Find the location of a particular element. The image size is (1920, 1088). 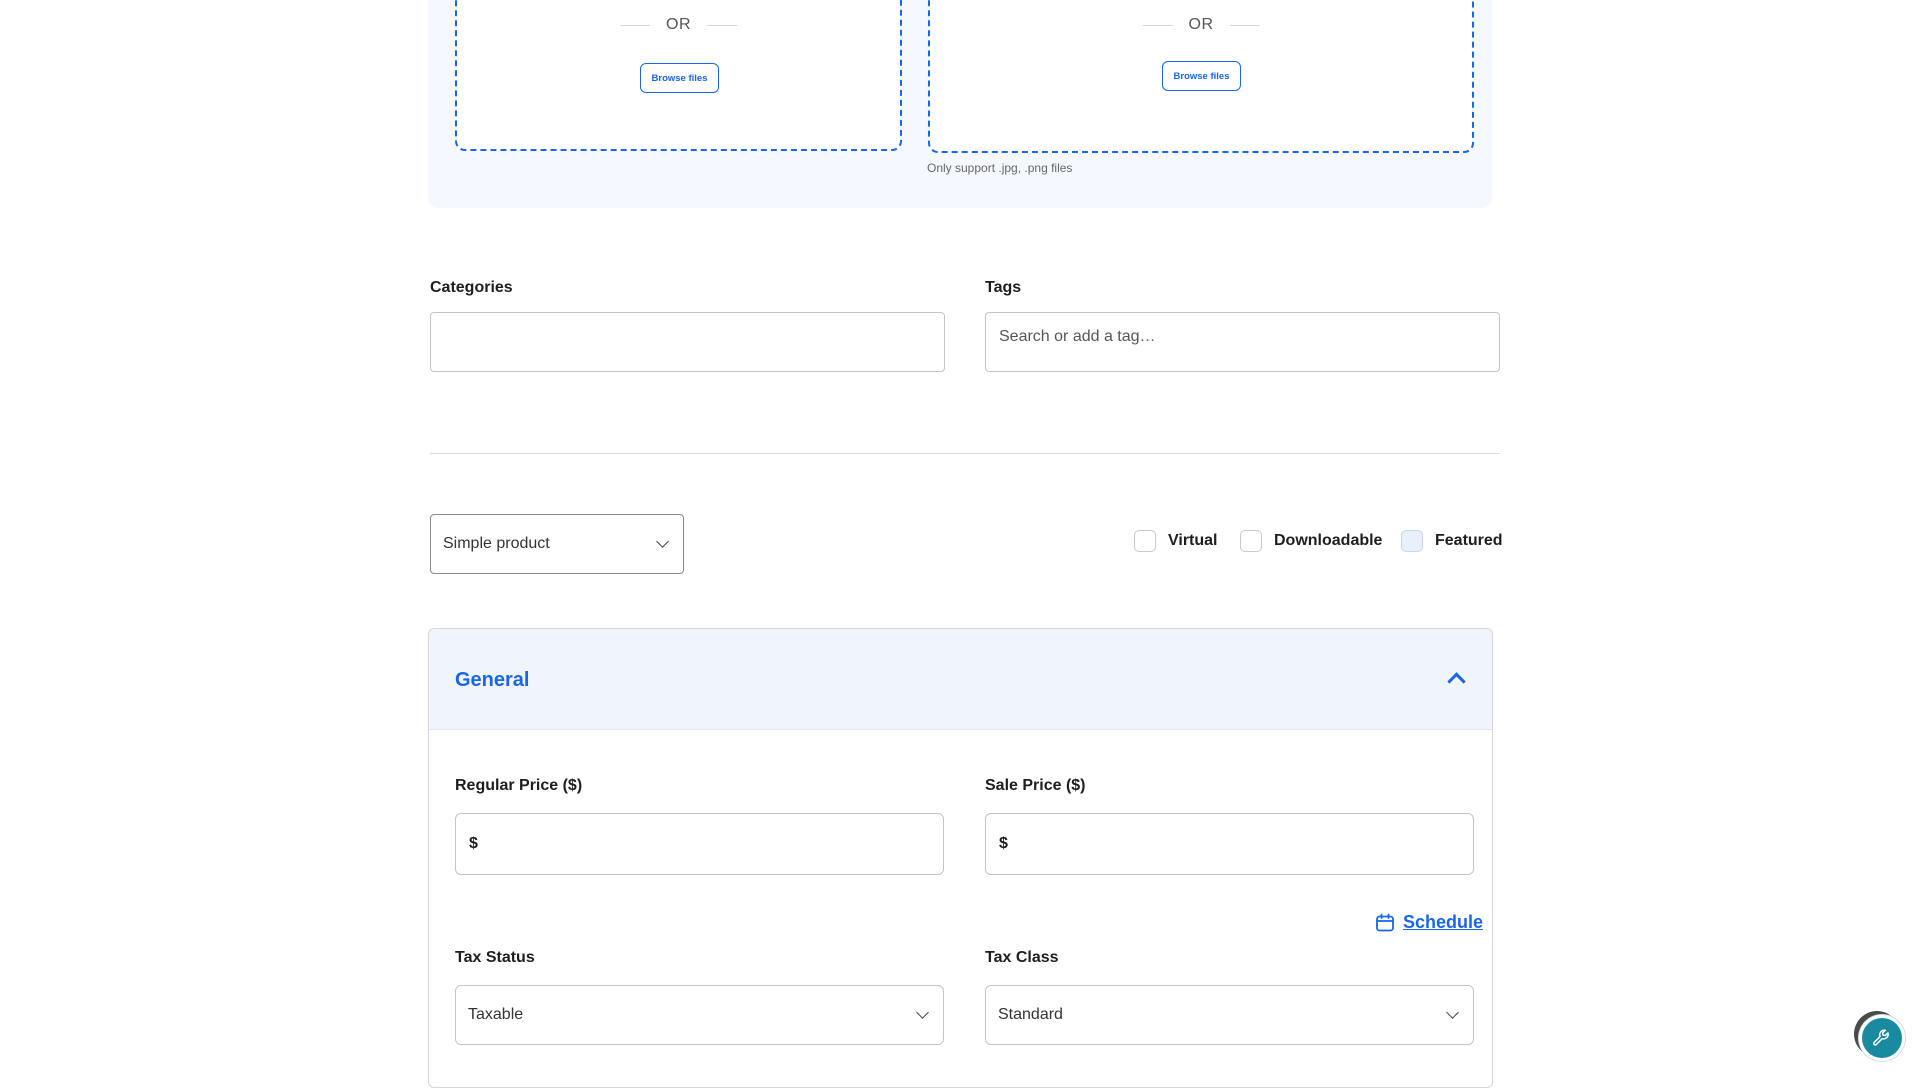

tax-status-value: Taxable is located at coordinates (496, 1014).